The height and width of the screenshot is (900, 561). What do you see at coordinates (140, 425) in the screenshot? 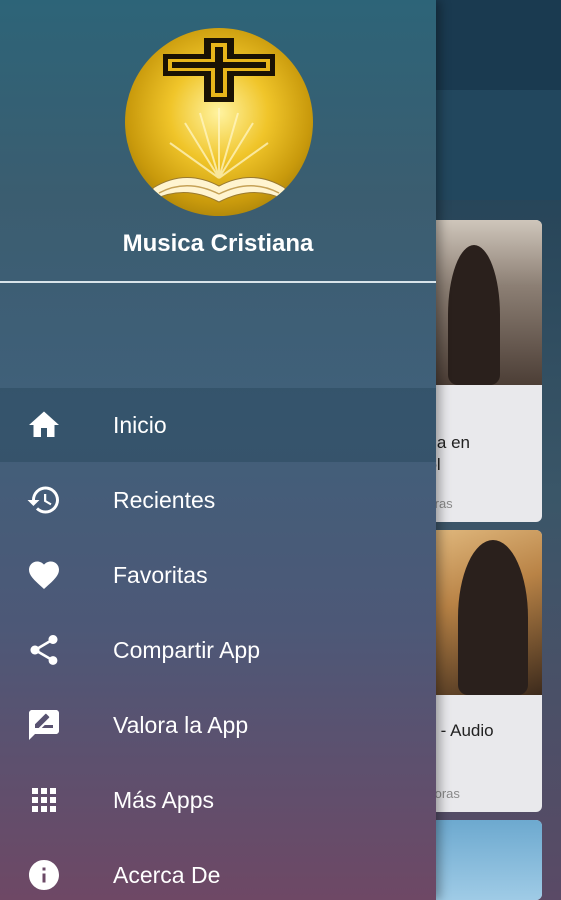
I see `menu-item-label: Inicio` at bounding box center [140, 425].